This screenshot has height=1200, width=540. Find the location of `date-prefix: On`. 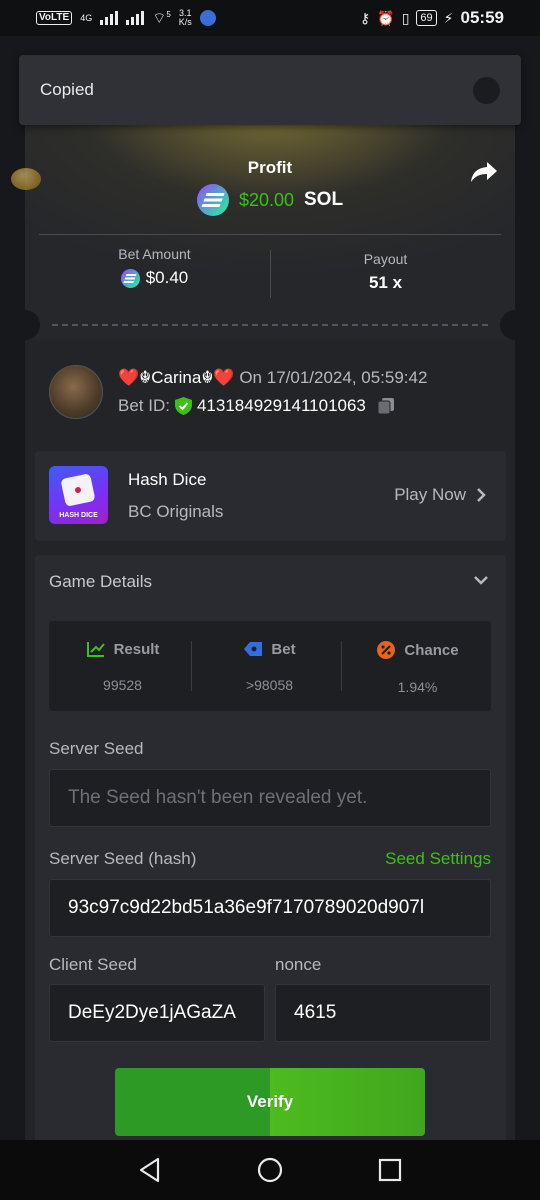

date-prefix: On is located at coordinates (250, 377).